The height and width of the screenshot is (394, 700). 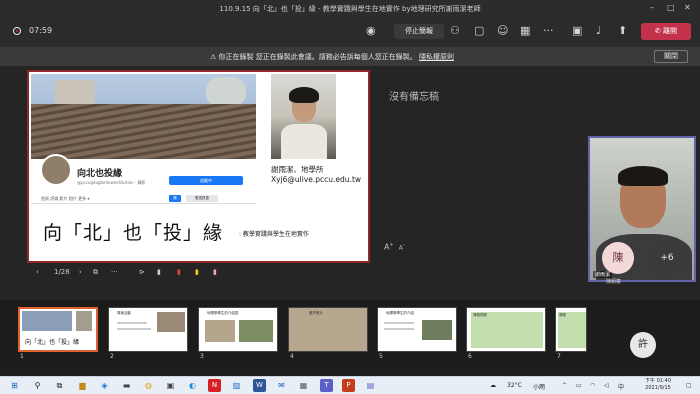 What do you see at coordinates (175, 198) in the screenshot?
I see `like-button: 讚` at bounding box center [175, 198].